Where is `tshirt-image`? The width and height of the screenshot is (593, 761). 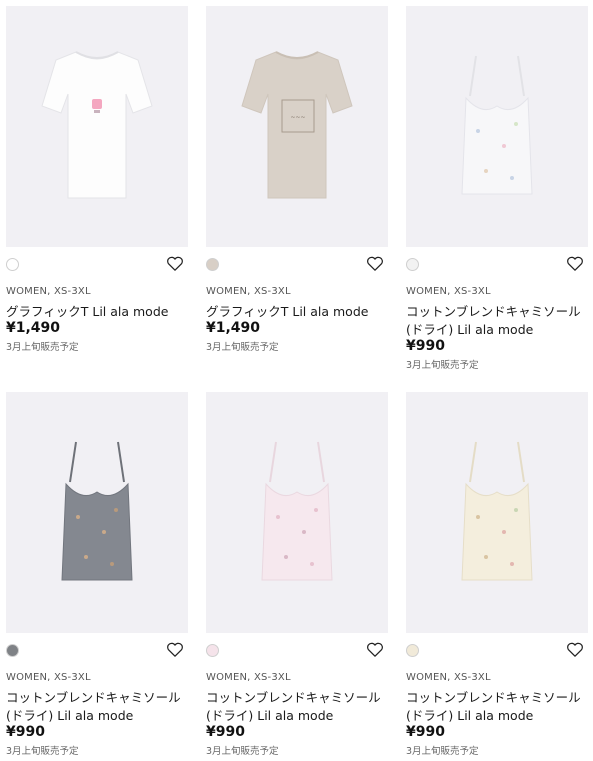
tshirt-image is located at coordinates (97, 125).